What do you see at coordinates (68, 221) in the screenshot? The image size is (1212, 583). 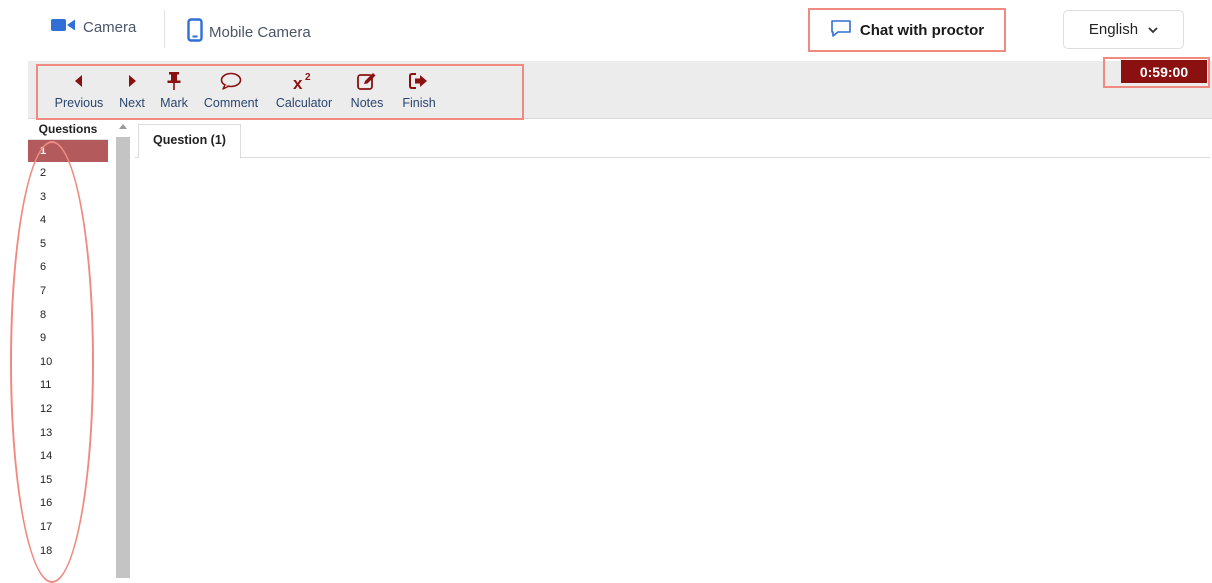 I see `question-item: 4` at bounding box center [68, 221].